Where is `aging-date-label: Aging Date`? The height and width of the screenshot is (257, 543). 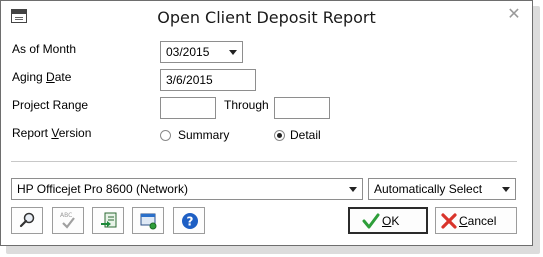 aging-date-label: Aging Date is located at coordinates (42, 77).